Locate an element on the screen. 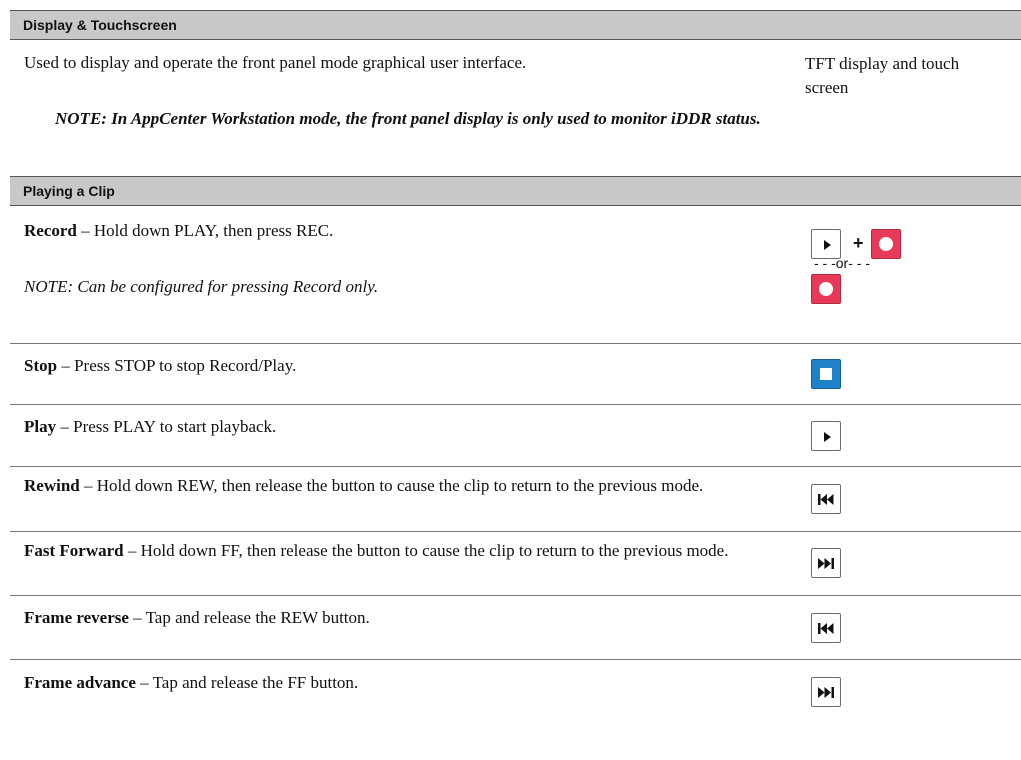 The width and height of the screenshot is (1021, 760). row-term: Fast Forward is located at coordinates (74, 550).